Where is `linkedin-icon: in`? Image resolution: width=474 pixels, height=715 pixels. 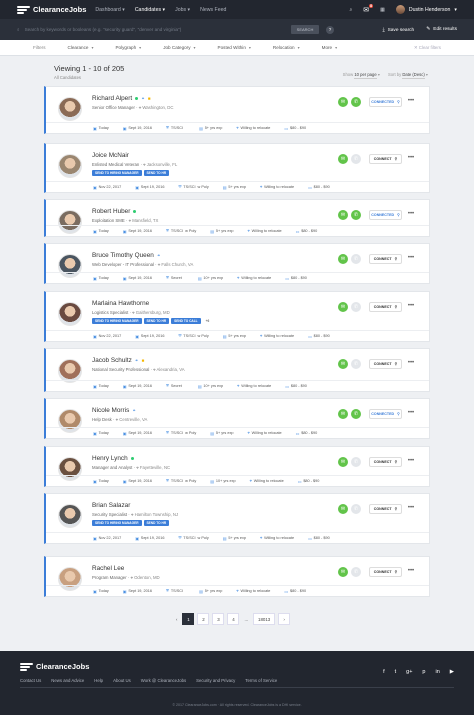
linkedin-icon: in is located at coordinates (437, 672).